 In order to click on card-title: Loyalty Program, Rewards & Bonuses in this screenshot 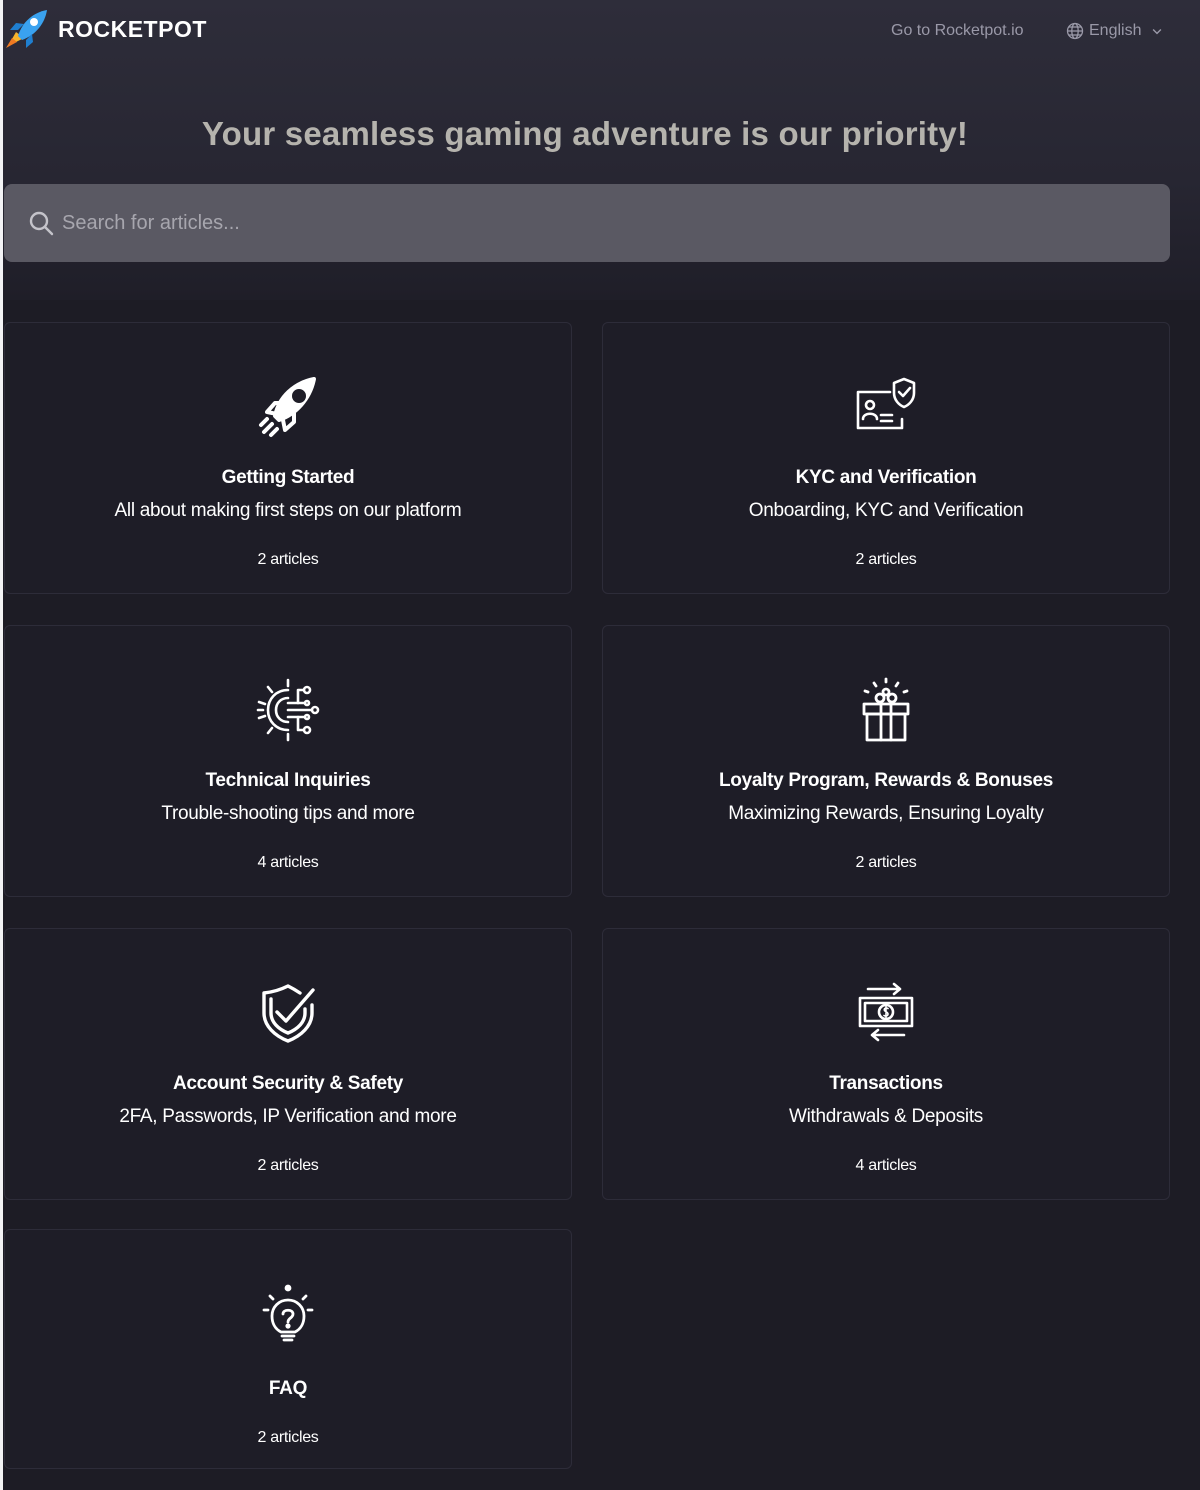, I will do `click(885, 780)`.